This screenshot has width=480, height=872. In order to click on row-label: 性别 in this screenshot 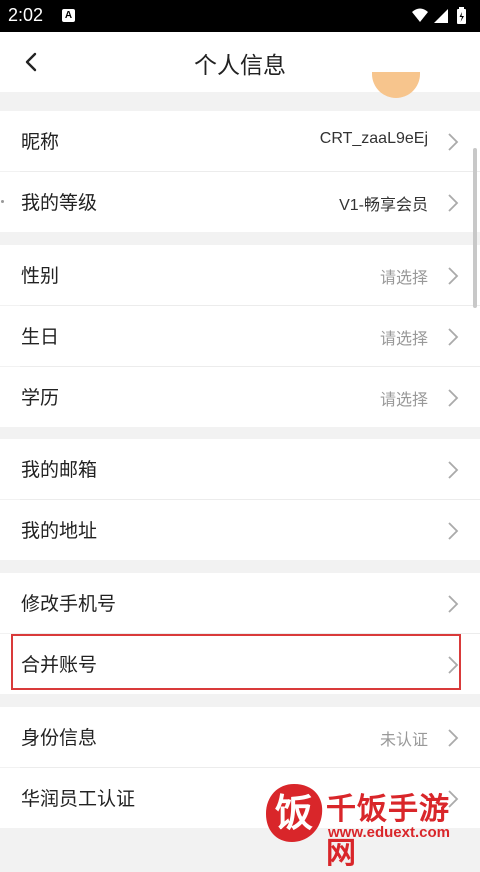, I will do `click(40, 276)`.